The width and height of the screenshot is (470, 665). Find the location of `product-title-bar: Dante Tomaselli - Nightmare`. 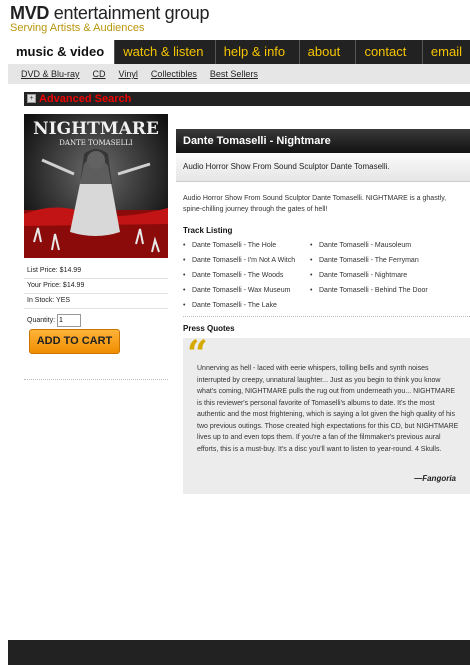

product-title-bar: Dante Tomaselli - Nightmare is located at coordinates (323, 141).